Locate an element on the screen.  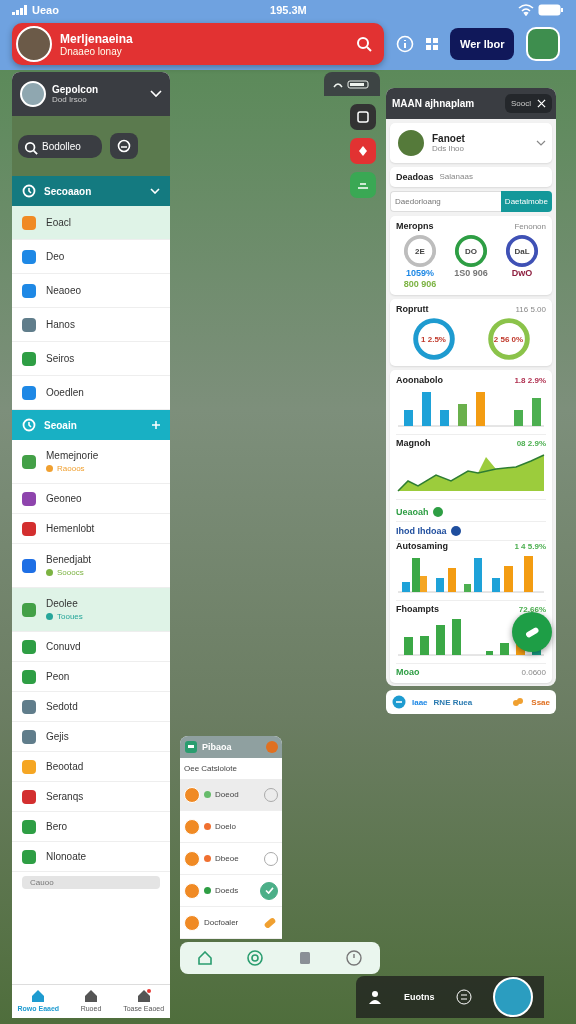
chart-title: Fhoampts is located at coordinates (417, 609).